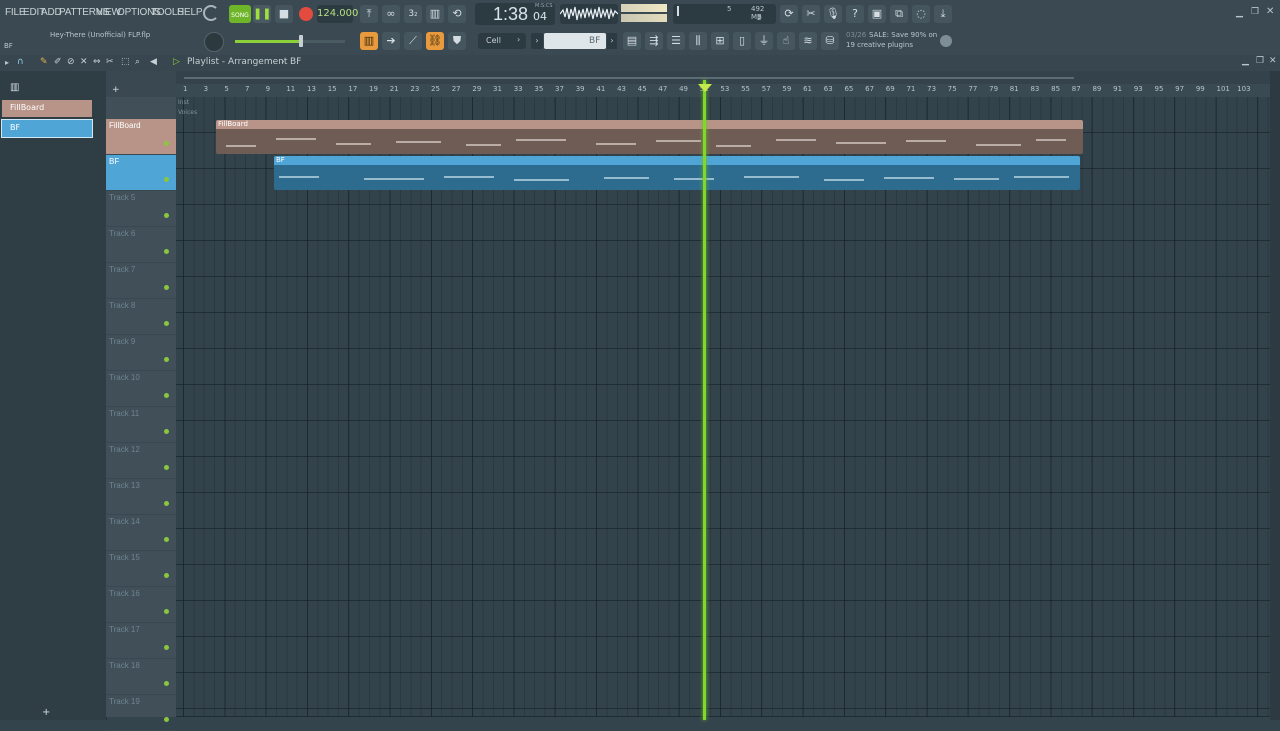 Image resolution: width=1280 pixels, height=731 pixels. What do you see at coordinates (141, 245) in the screenshot?
I see `track-header: Track 6` at bounding box center [141, 245].